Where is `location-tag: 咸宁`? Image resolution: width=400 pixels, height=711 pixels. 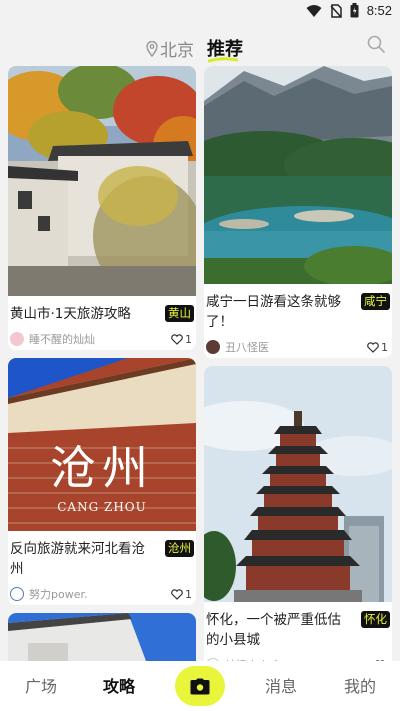
location-tag: 咸宁 is located at coordinates (375, 301).